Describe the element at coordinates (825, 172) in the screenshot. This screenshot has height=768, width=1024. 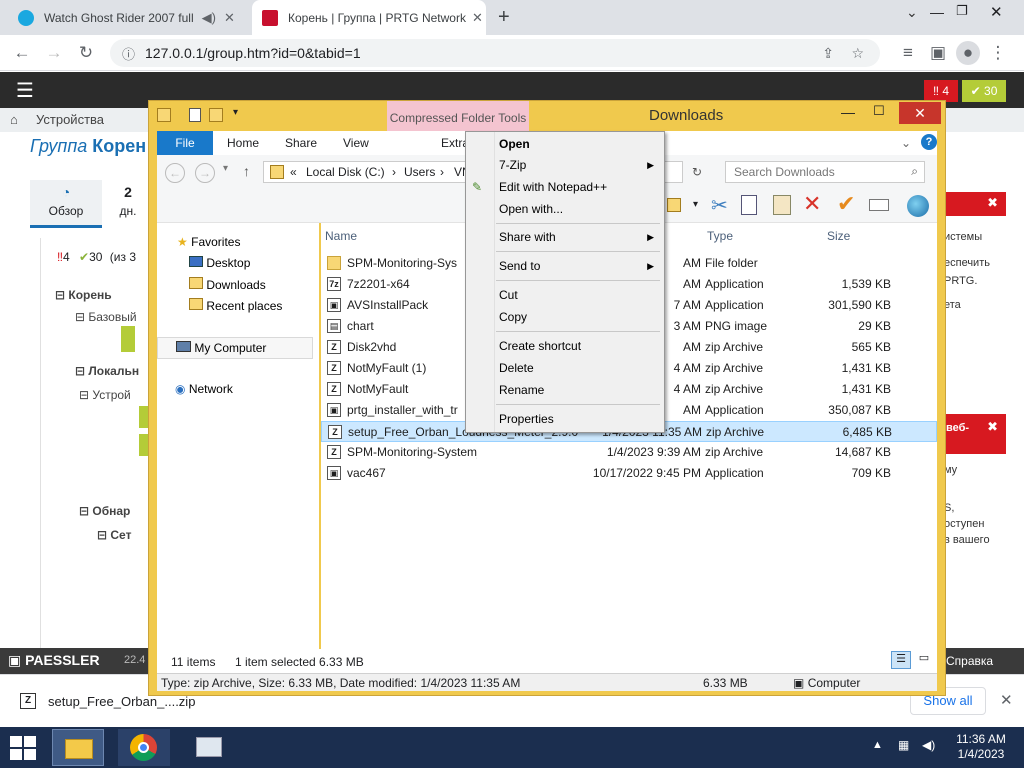
I see `search-box: Search Downloads ⌕` at that location.